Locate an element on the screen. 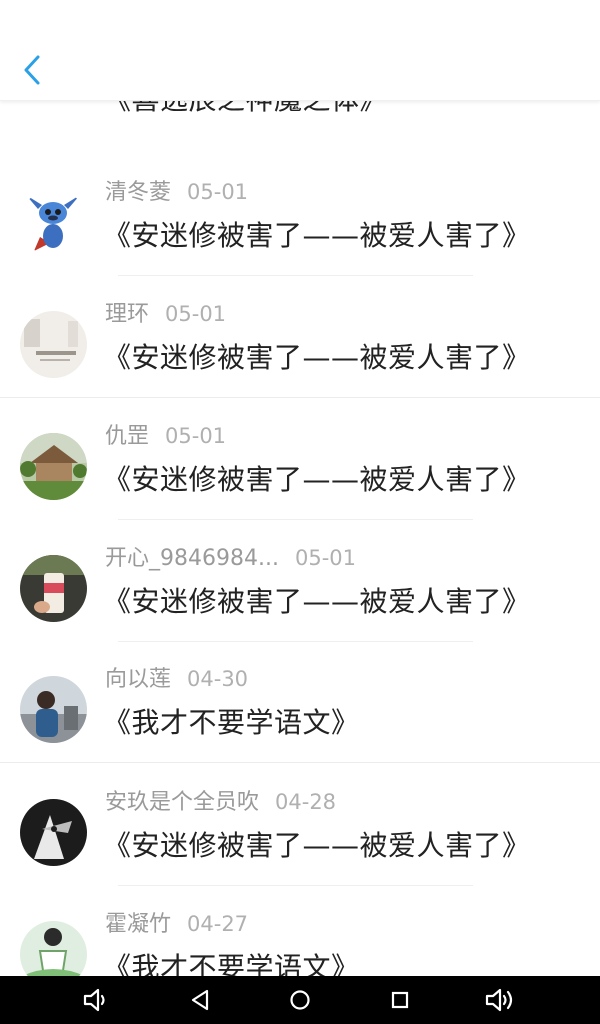 This screenshot has height=1024, width=600. comment-date: 04-28 is located at coordinates (306, 802).